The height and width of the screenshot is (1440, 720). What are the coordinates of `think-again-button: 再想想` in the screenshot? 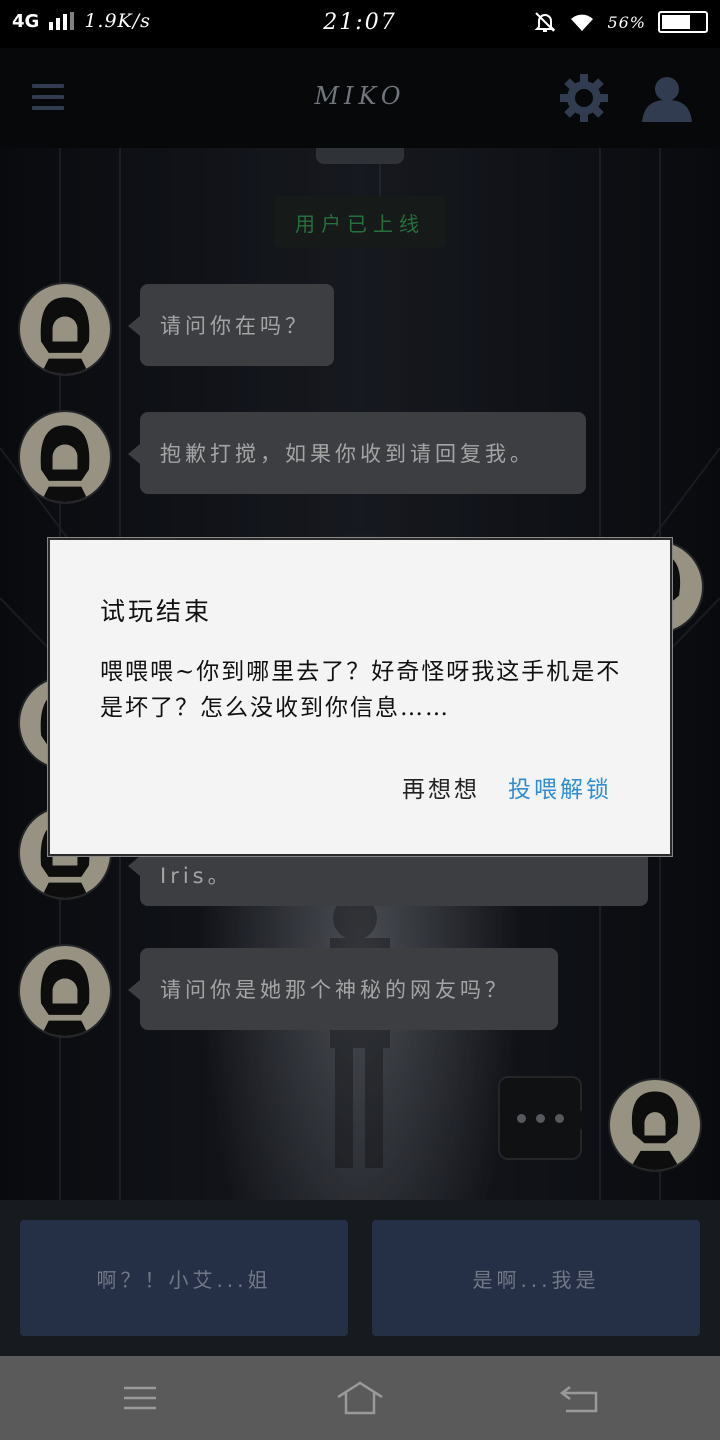 It's located at (441, 787).